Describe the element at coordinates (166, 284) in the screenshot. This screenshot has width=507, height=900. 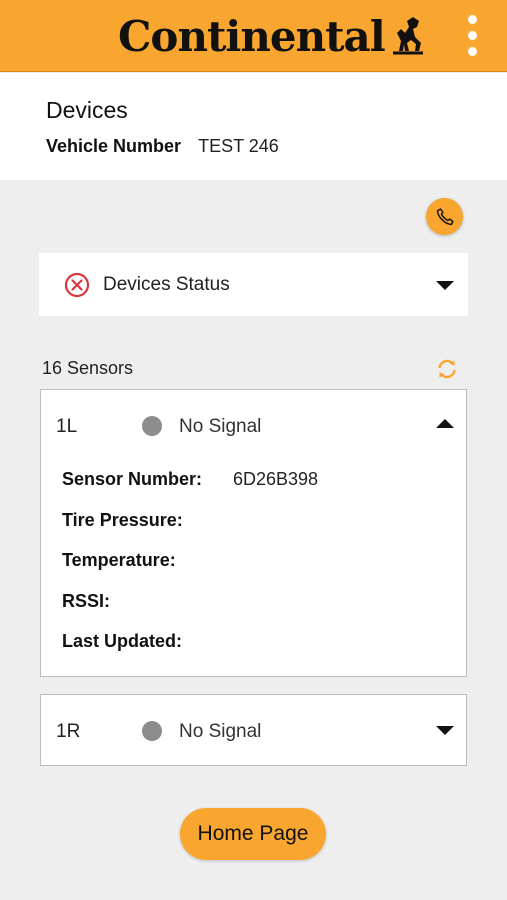
I see `devices-status-label: Devices Status` at that location.